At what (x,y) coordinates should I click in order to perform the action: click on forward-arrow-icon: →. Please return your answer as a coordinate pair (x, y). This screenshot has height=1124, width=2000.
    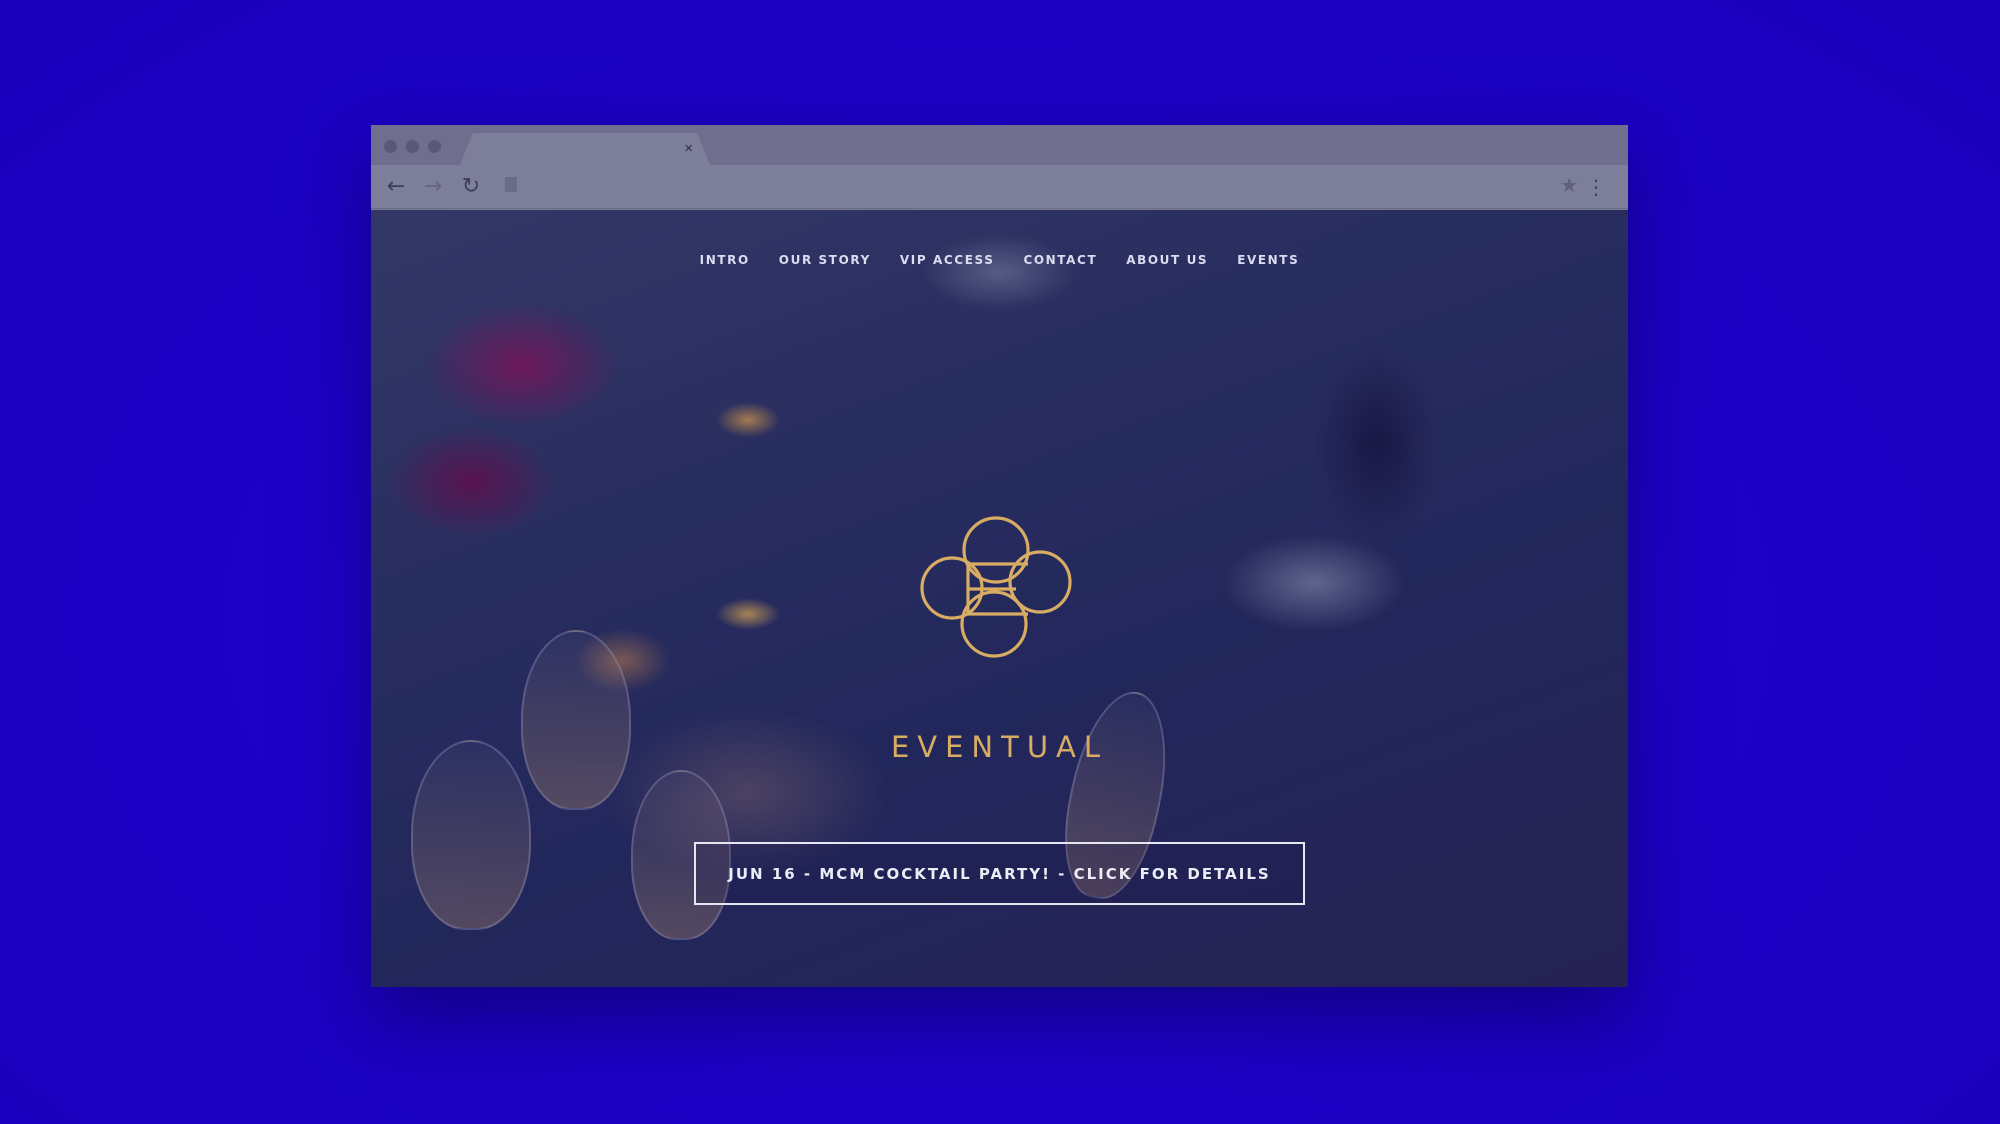
    Looking at the image, I should click on (433, 187).